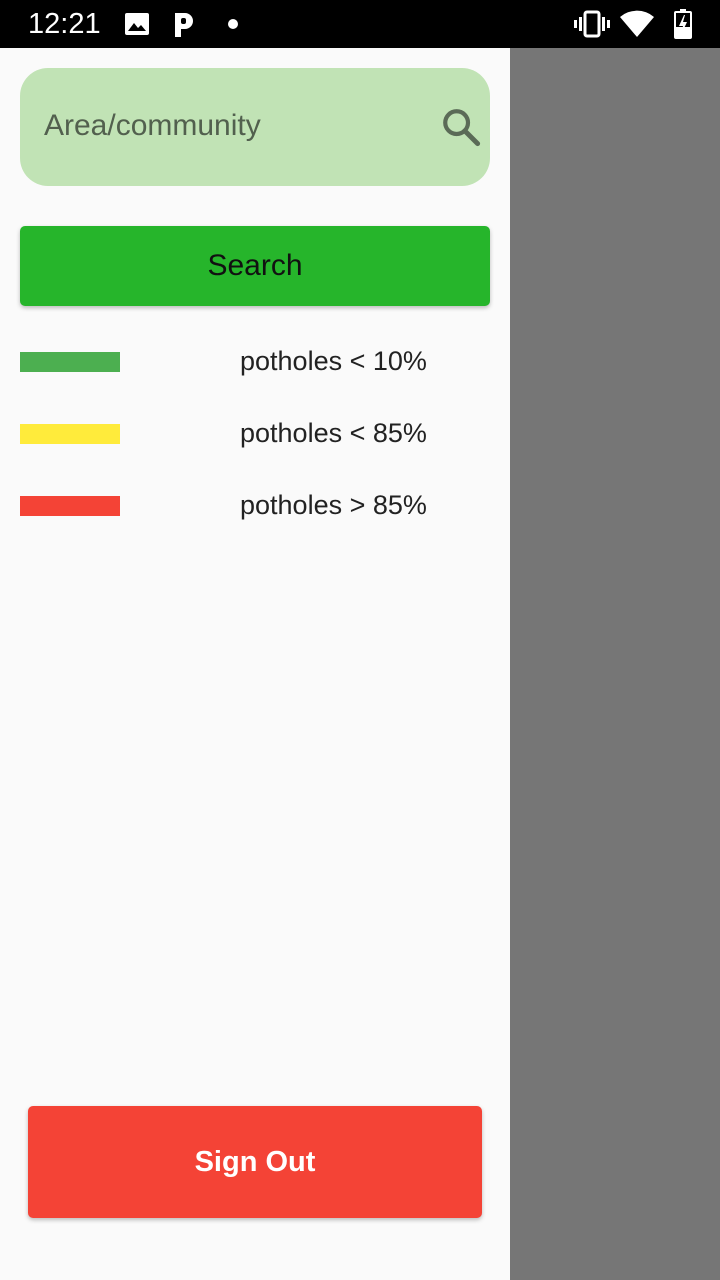 The width and height of the screenshot is (720, 1280). Describe the element at coordinates (184, 25) in the screenshot. I see `p-icon` at that location.